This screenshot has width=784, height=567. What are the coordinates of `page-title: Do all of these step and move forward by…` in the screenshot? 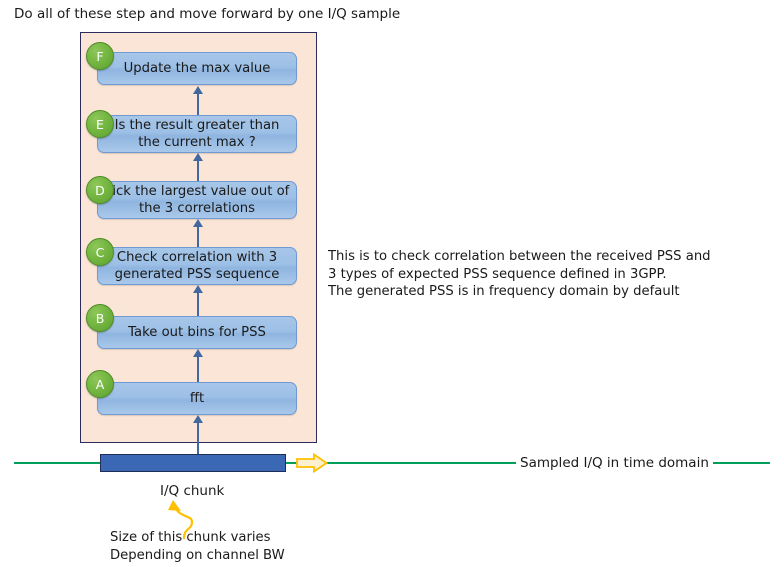 It's located at (207, 14).